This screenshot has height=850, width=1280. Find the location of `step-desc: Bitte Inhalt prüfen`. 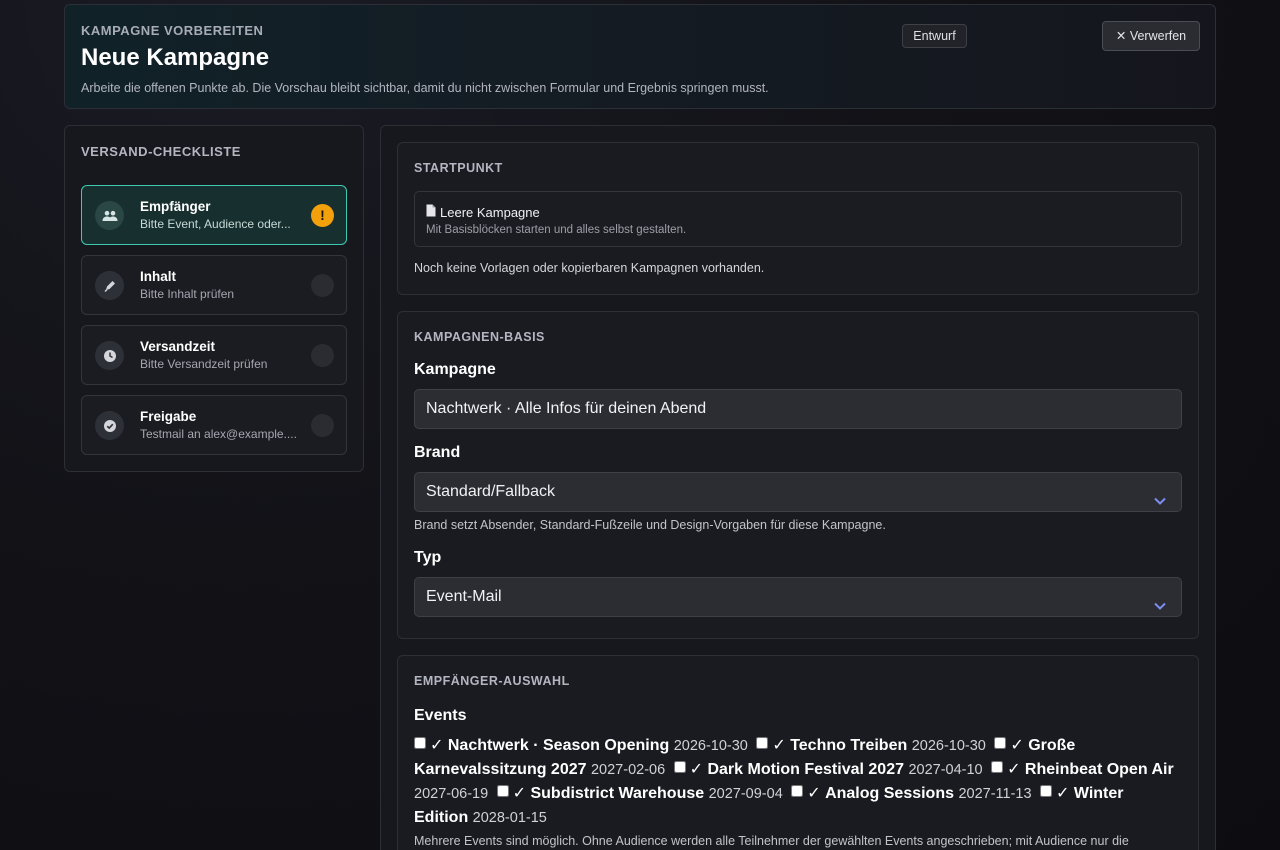

step-desc: Bitte Inhalt prüfen is located at coordinates (187, 294).